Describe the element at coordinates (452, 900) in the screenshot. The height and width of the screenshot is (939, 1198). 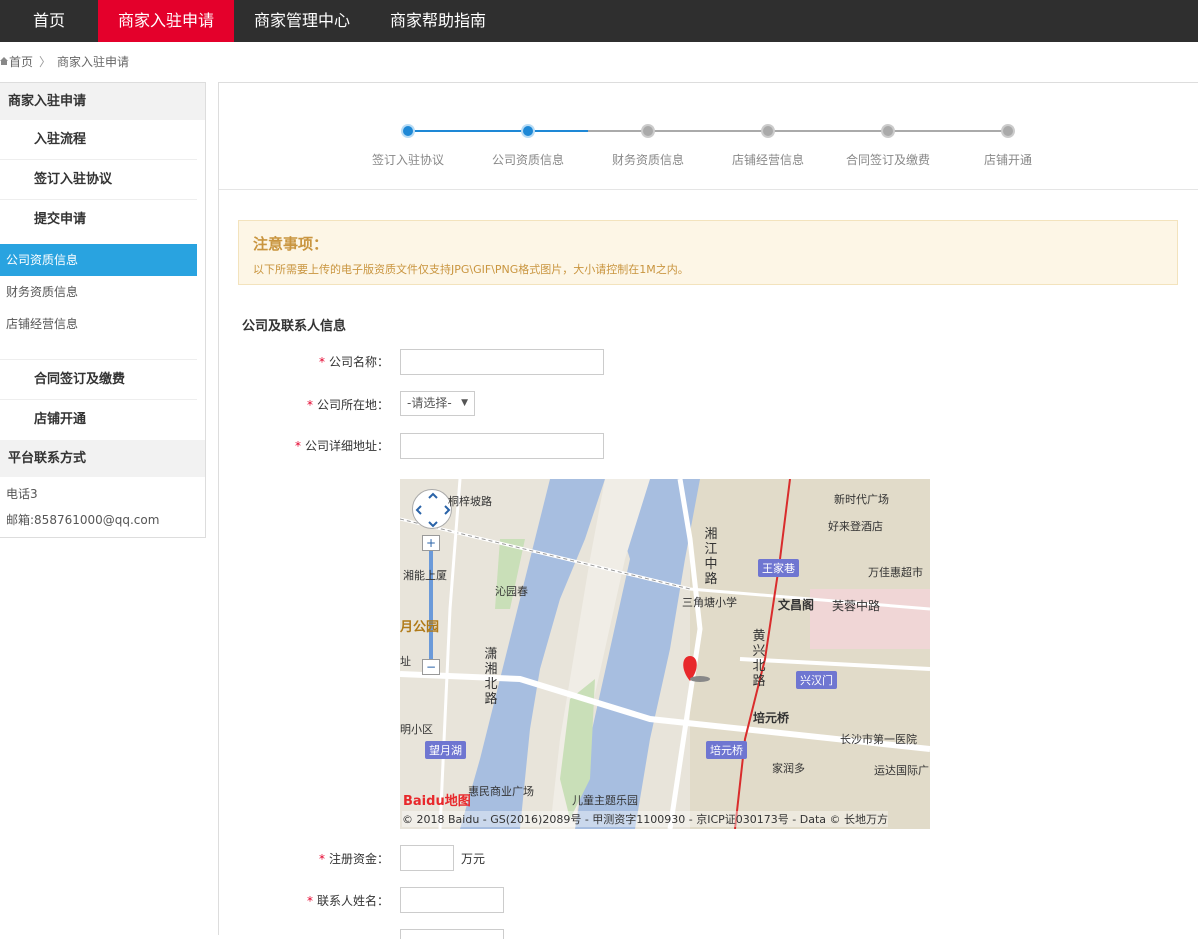
I see `contact-name-input` at that location.